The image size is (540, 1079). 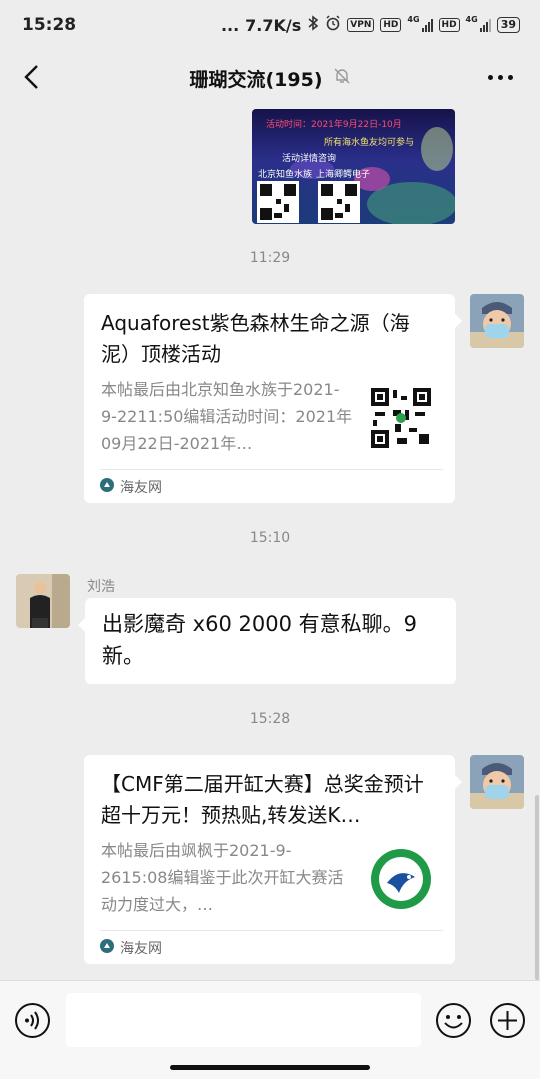 I want to click on voice-input-button, so click(x=32, y=1020).